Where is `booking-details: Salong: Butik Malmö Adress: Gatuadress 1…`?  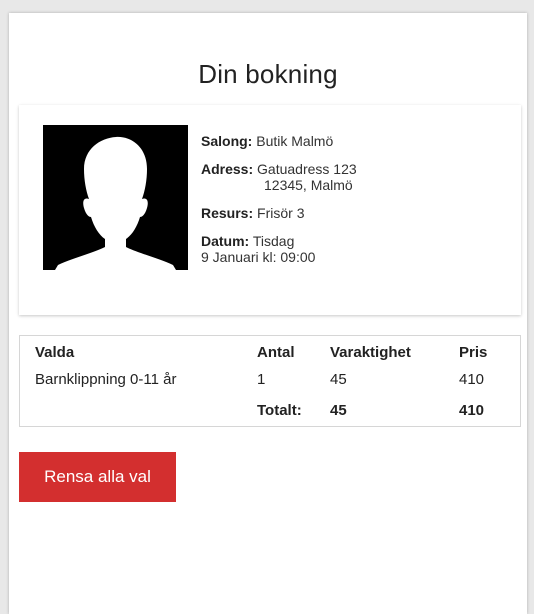 booking-details: Salong: Butik Malmö Adress: Gatuadress 1… is located at coordinates (351, 205).